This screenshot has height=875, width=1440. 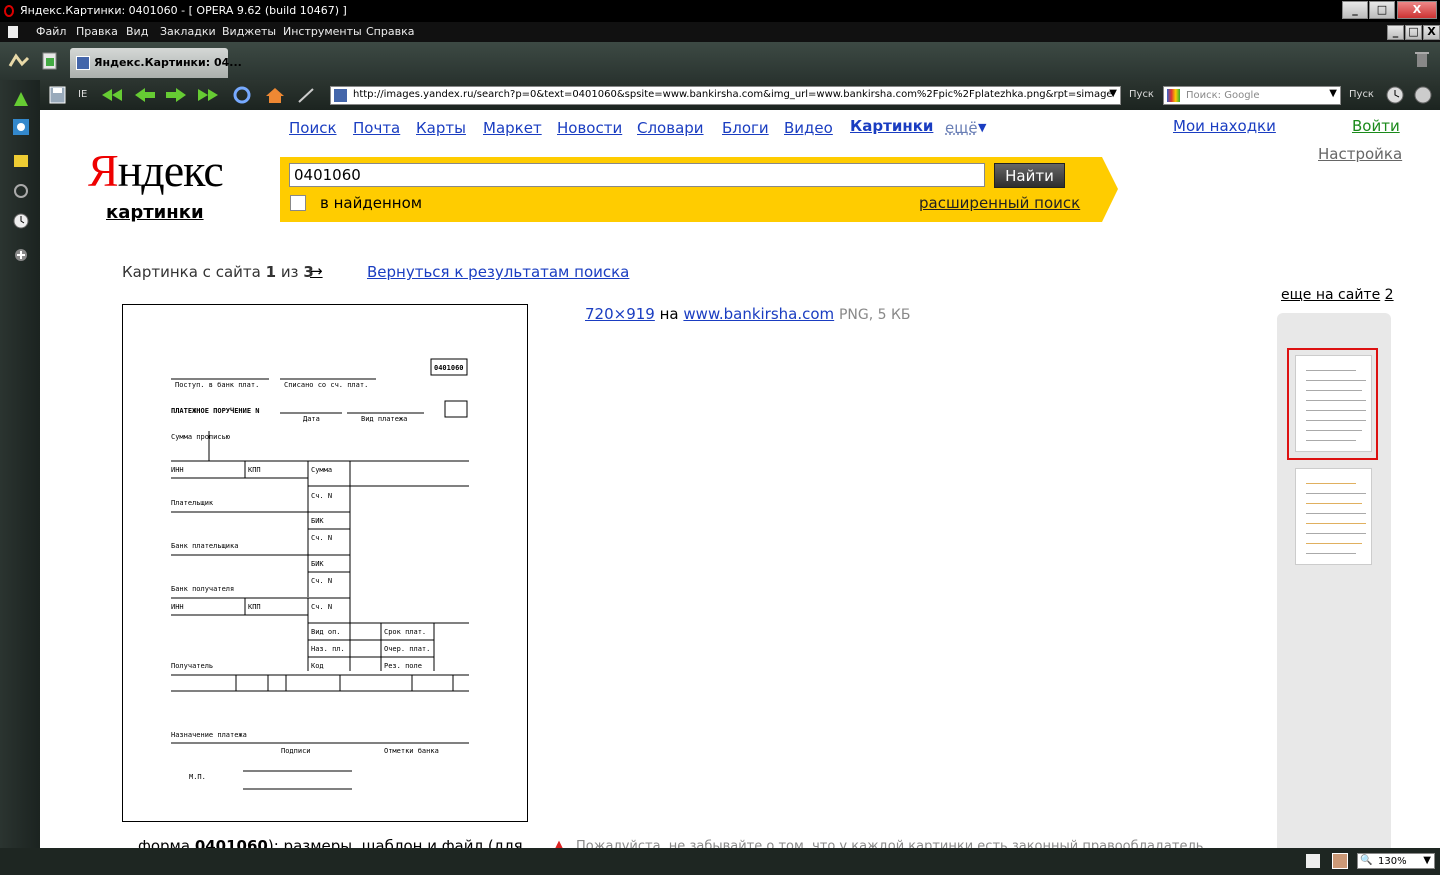 I want to click on notes-panel-icon, so click(x=21, y=161).